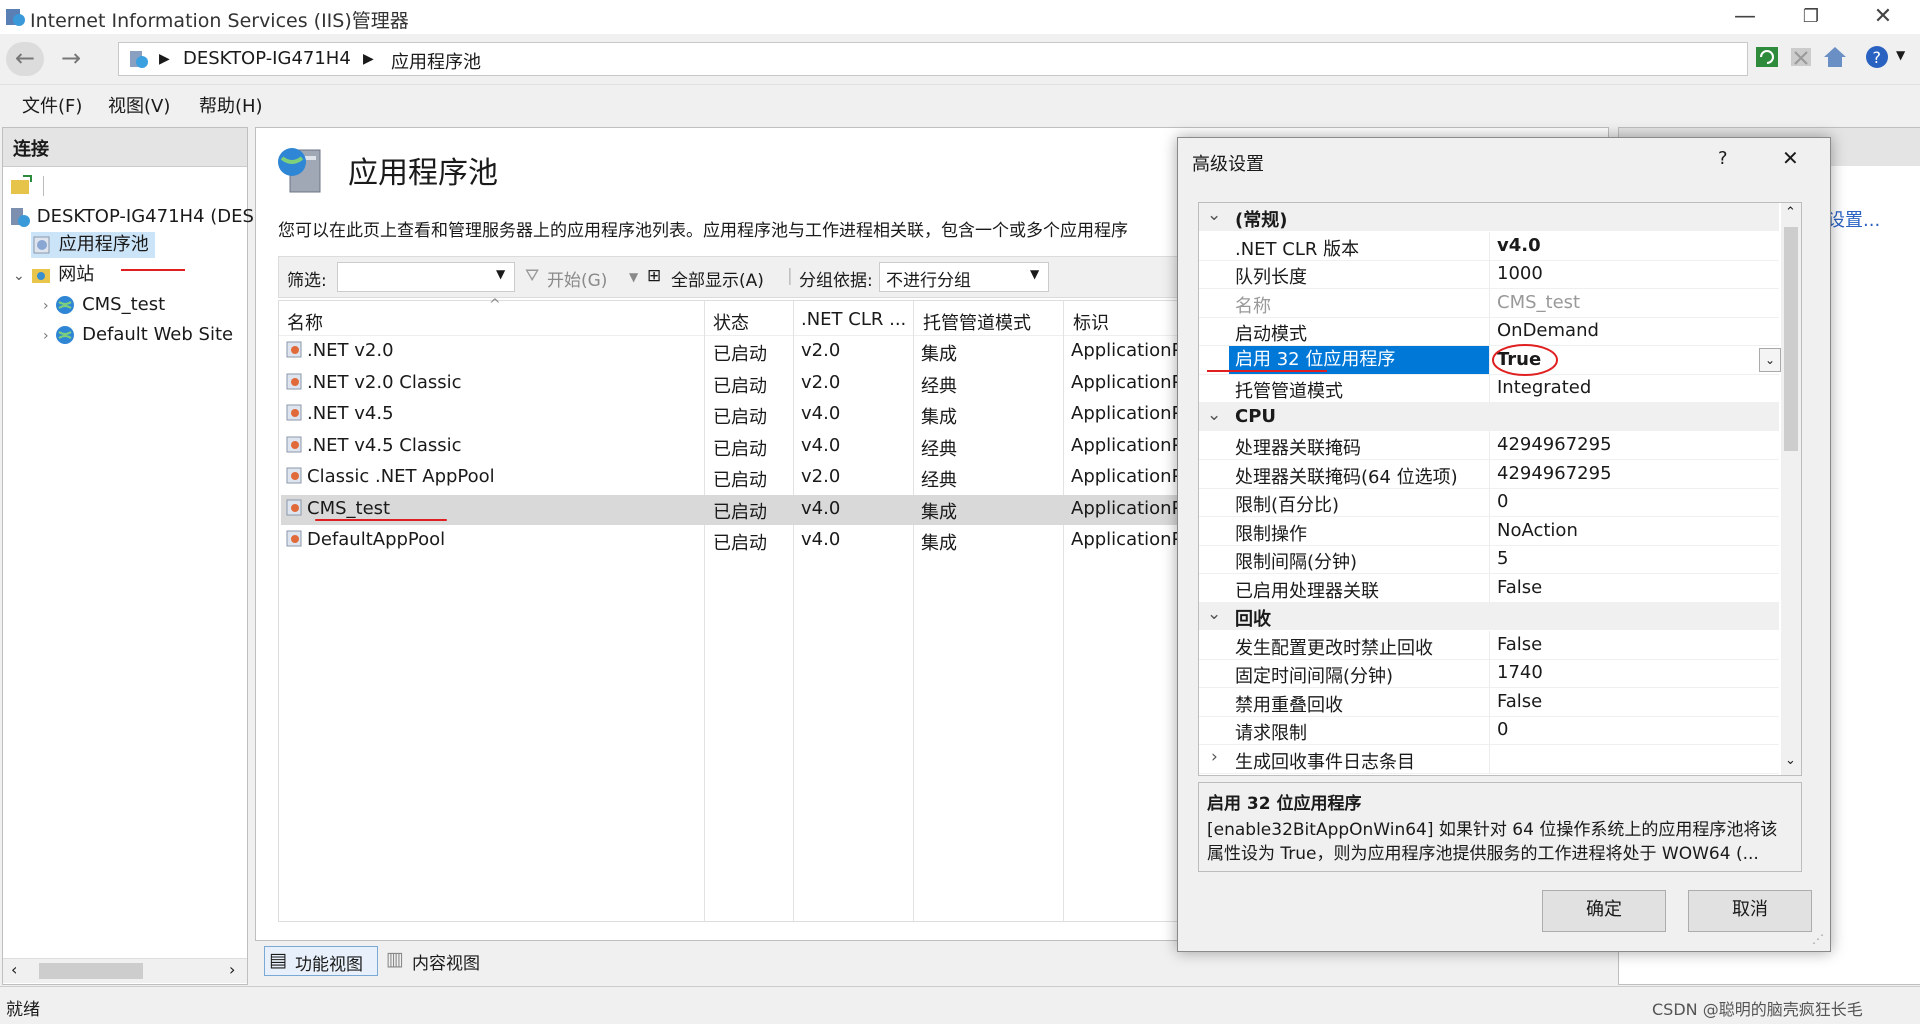 Image resolution: width=1920 pixels, height=1024 pixels. I want to click on property-row: 已启用处理器关联 False, so click(1489, 588).